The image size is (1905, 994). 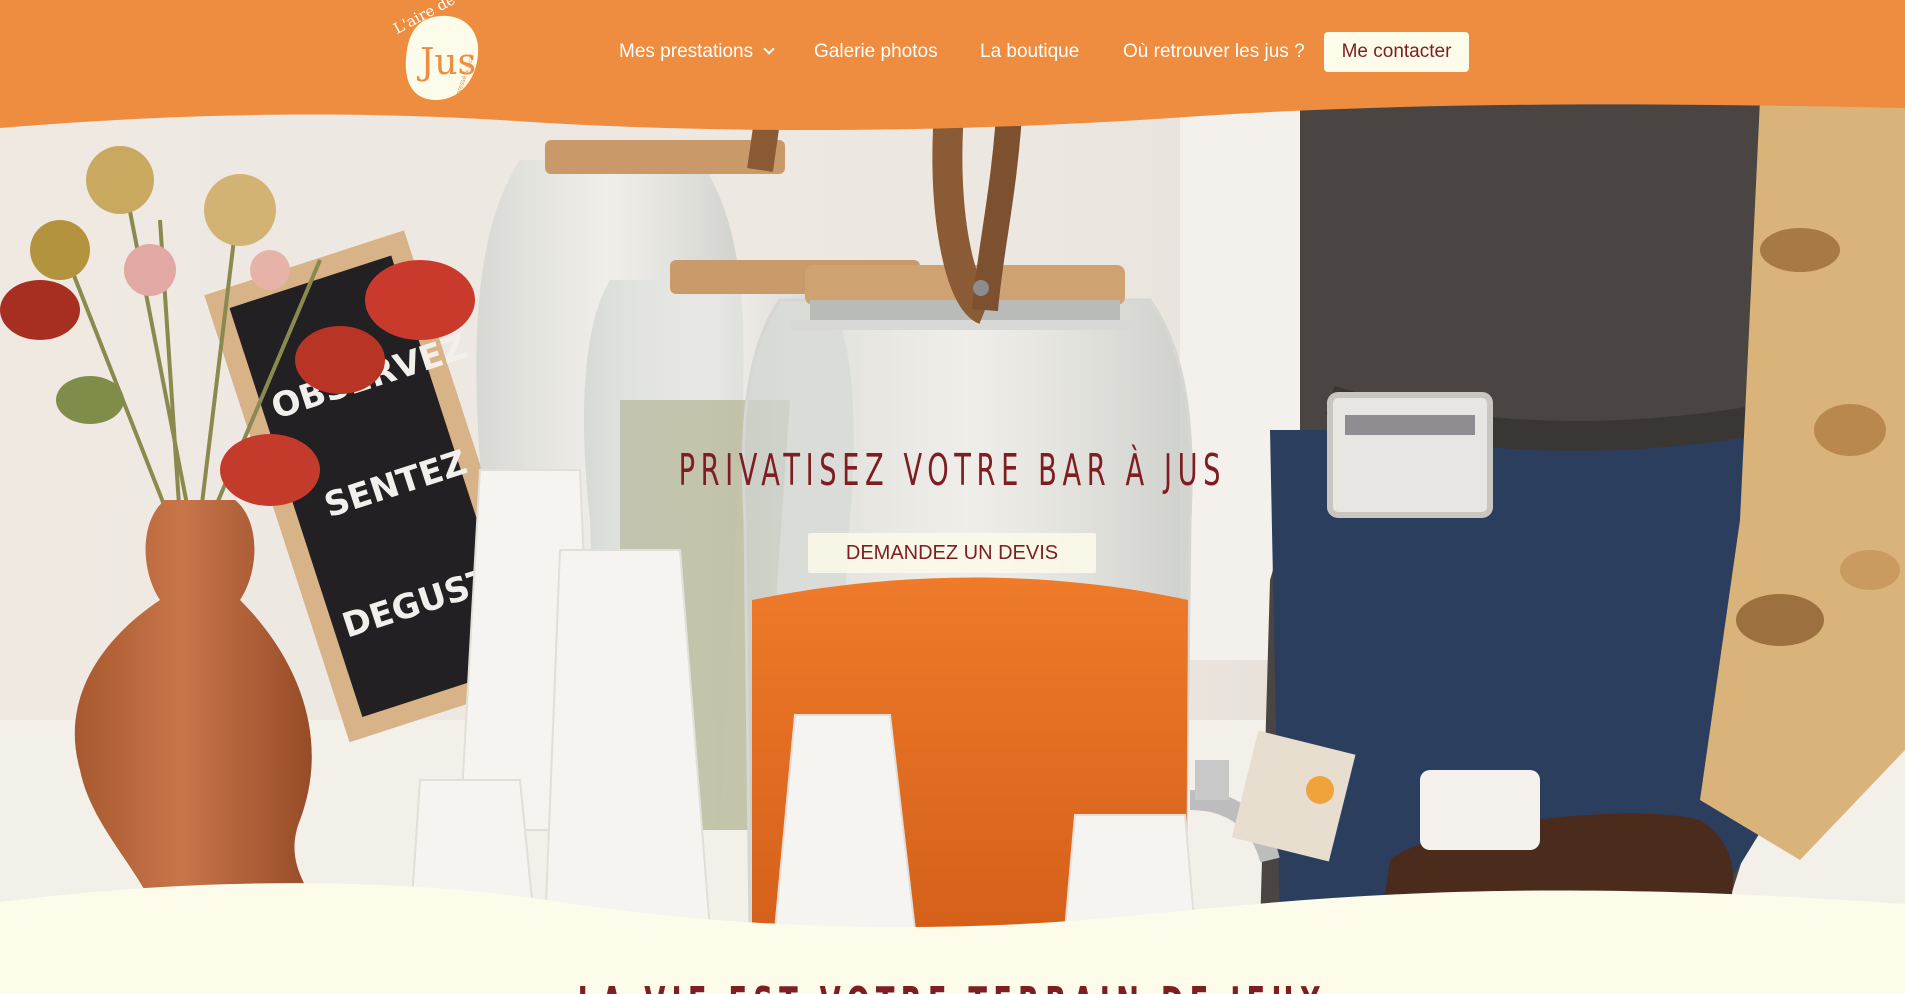 I want to click on nav-item-galerie: Galerie photos, so click(x=876, y=52).